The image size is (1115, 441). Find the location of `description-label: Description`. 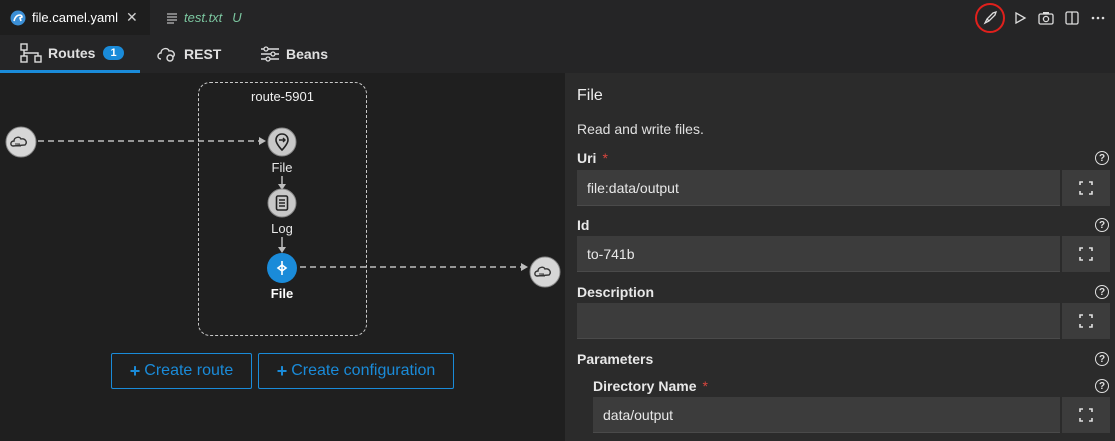

description-label: Description is located at coordinates (616, 292).